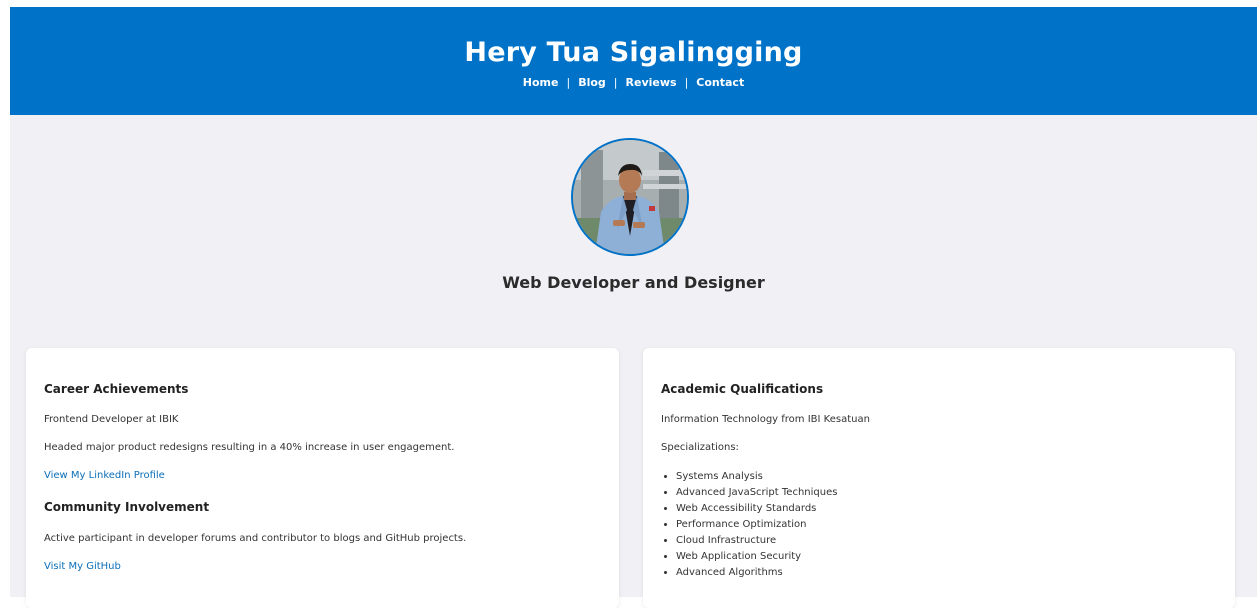 This screenshot has width=1257, height=608. I want to click on career-role: Frontend Developer at IBIK, so click(111, 419).